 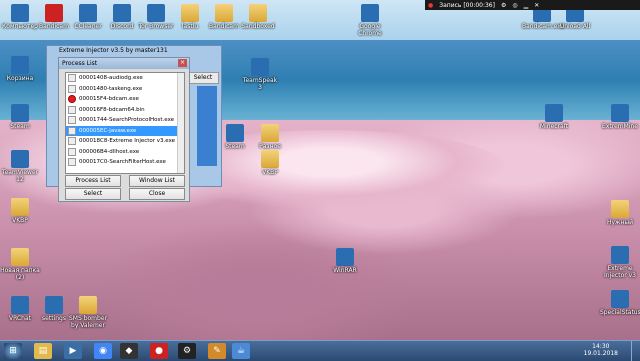 I want to click on desktop-icon-label: Steam, so click(x=20, y=126).